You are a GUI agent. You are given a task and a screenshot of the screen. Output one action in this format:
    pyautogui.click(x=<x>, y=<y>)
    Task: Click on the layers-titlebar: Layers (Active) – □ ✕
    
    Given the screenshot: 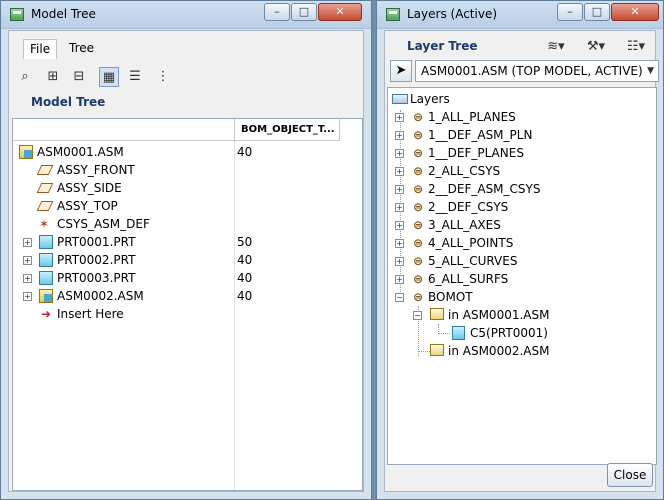 What is the action you would take?
    pyautogui.click(x=520, y=15)
    